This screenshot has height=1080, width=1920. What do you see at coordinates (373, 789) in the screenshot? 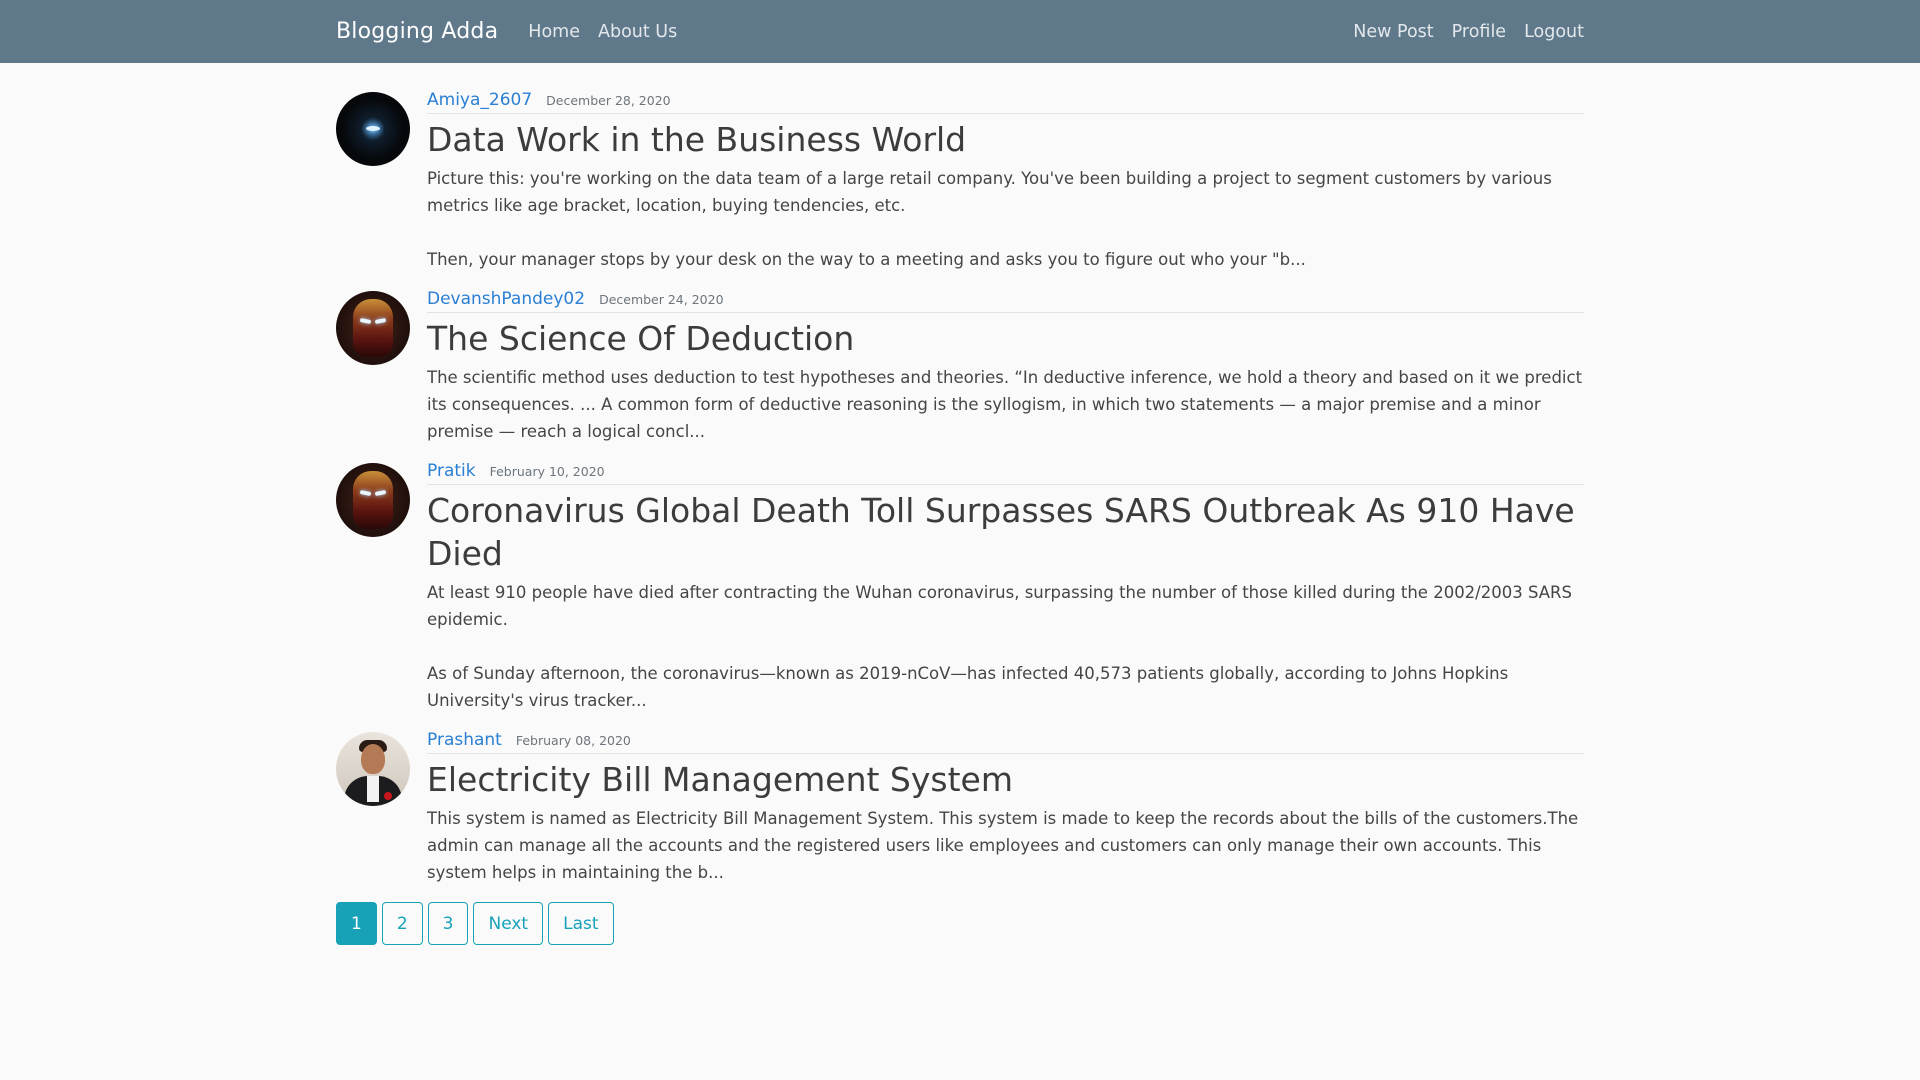
I see `avatar-shirt` at bounding box center [373, 789].